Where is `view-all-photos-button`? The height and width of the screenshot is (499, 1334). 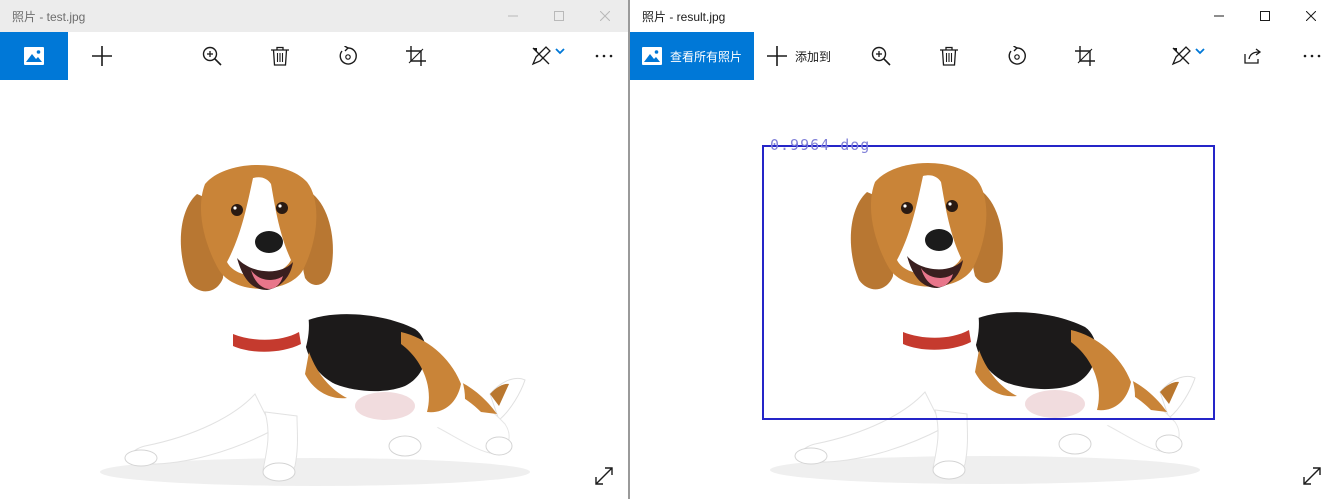 view-all-photos-button is located at coordinates (34, 56).